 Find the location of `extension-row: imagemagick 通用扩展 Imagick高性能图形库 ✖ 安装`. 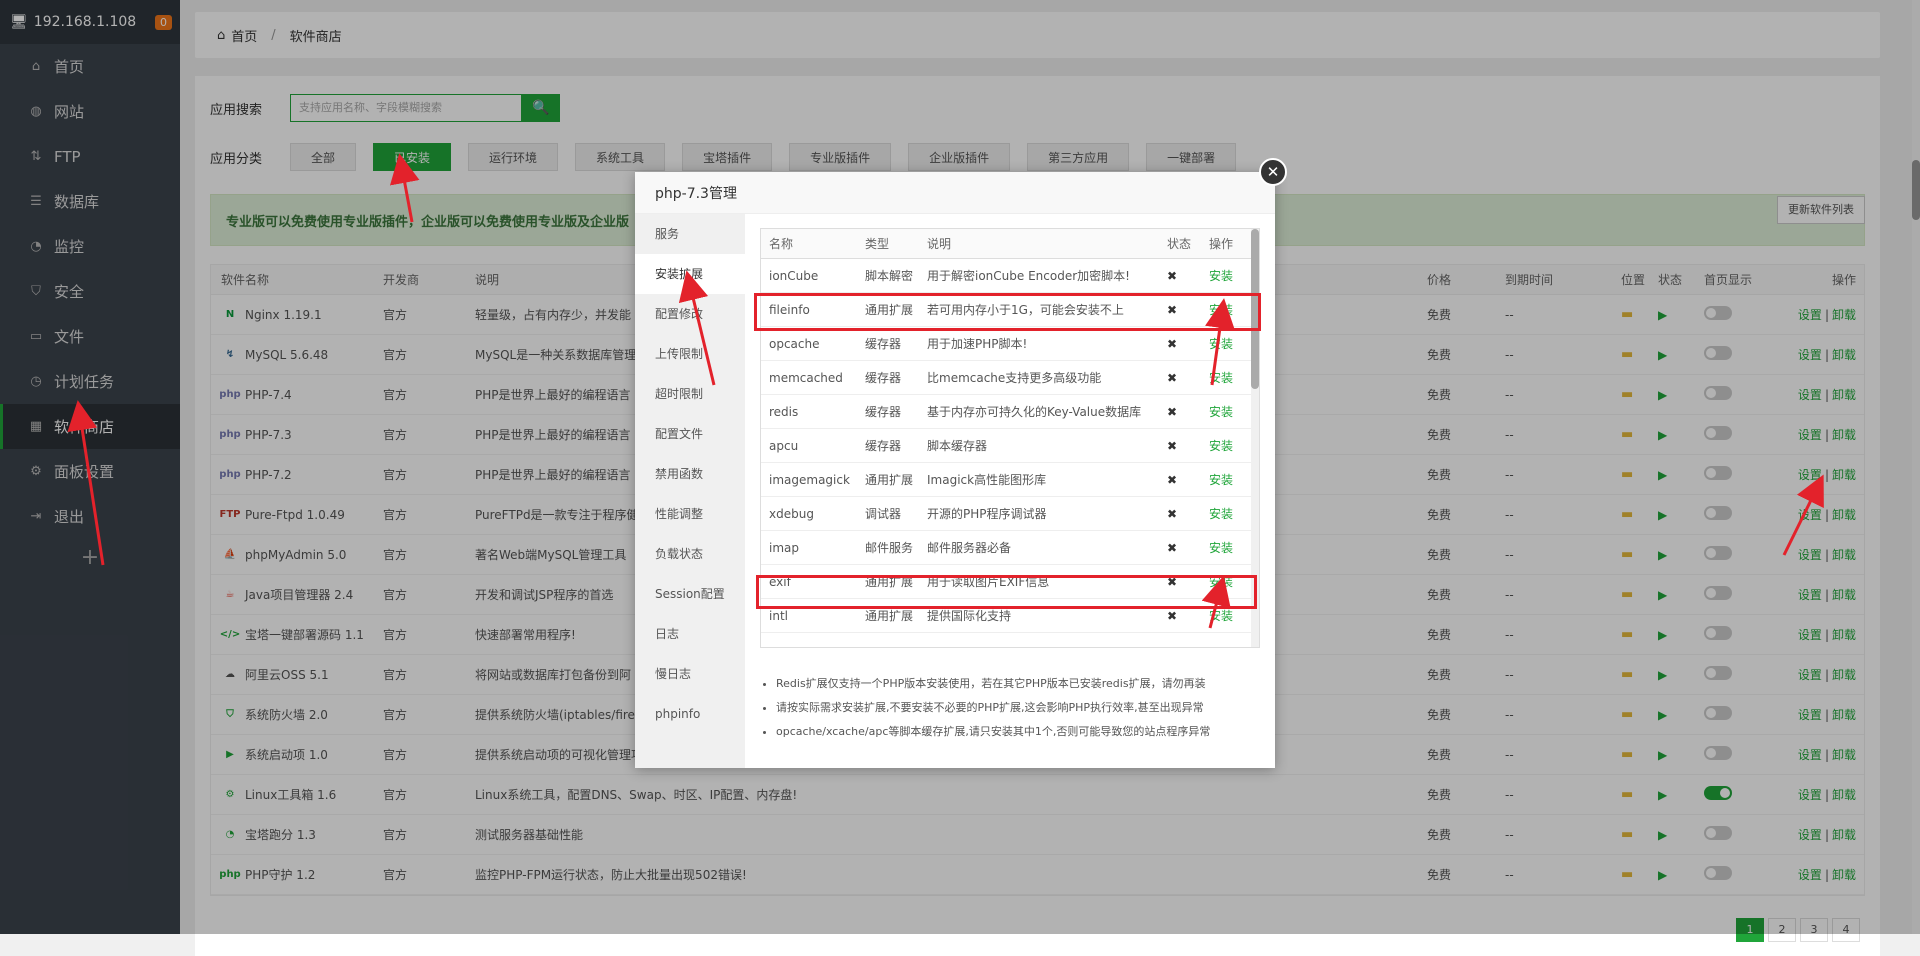

extension-row: imagemagick 通用扩展 Imagick高性能图形库 ✖ 安装 is located at coordinates (1010, 480).